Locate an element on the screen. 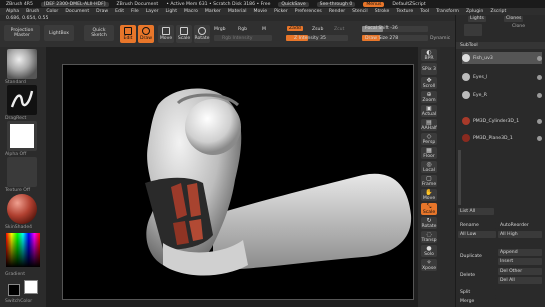 The width and height of the screenshot is (545, 307). menu-material: Material is located at coordinates (237, 11).